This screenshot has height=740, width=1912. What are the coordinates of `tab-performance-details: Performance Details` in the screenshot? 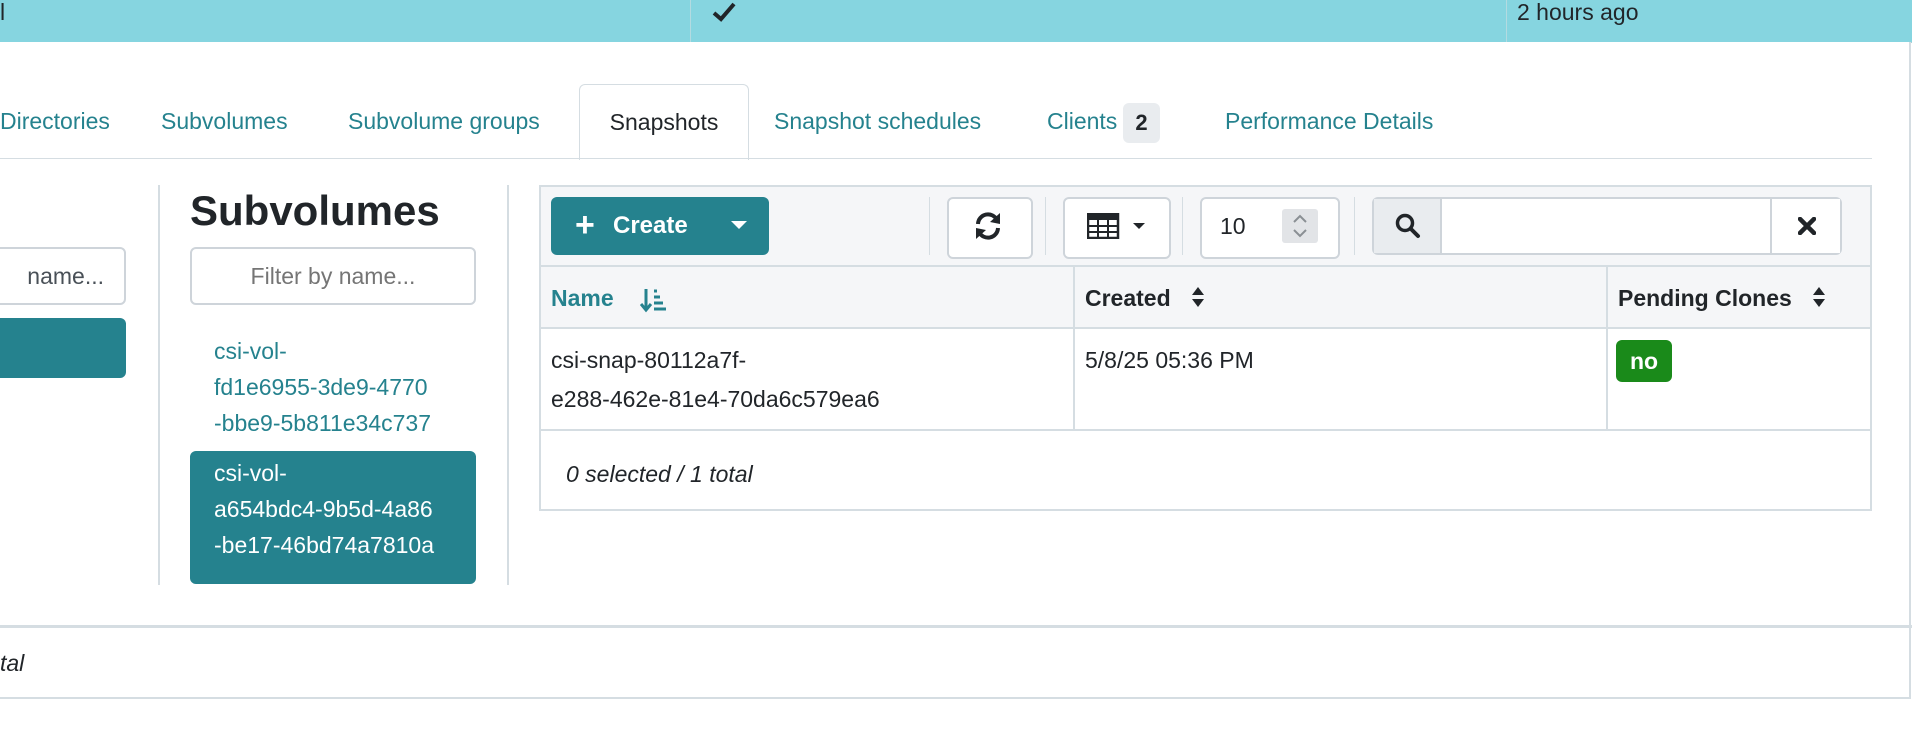 It's located at (1329, 121).